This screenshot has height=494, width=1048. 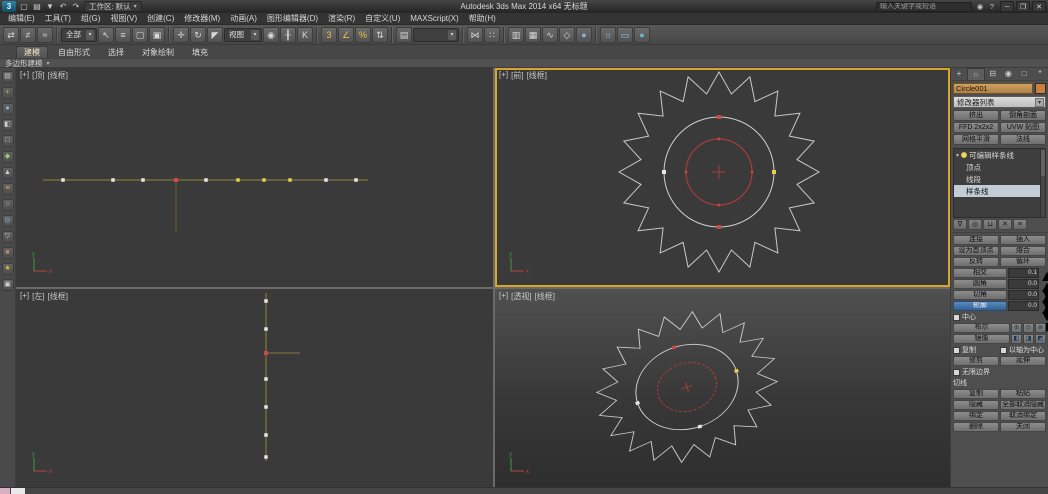 I want to click on named-selection-sets-dropdown: ▾, so click(x=436, y=34).